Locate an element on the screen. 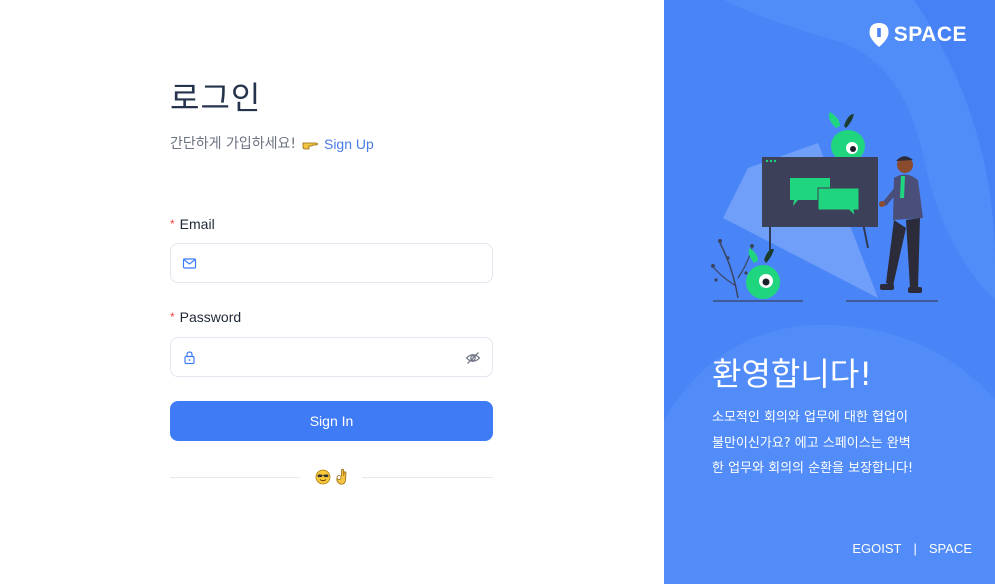 The height and width of the screenshot is (584, 995). password-input is located at coordinates (330, 357).